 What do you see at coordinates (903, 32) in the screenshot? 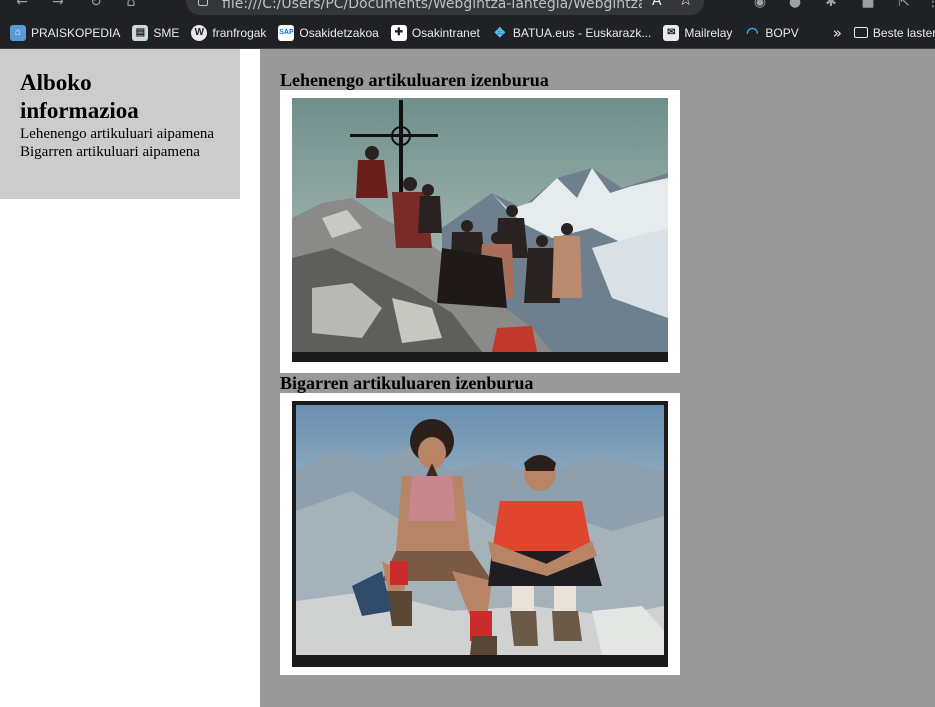
I see `other-bookmarks-label: Beste laster-marka` at bounding box center [903, 32].